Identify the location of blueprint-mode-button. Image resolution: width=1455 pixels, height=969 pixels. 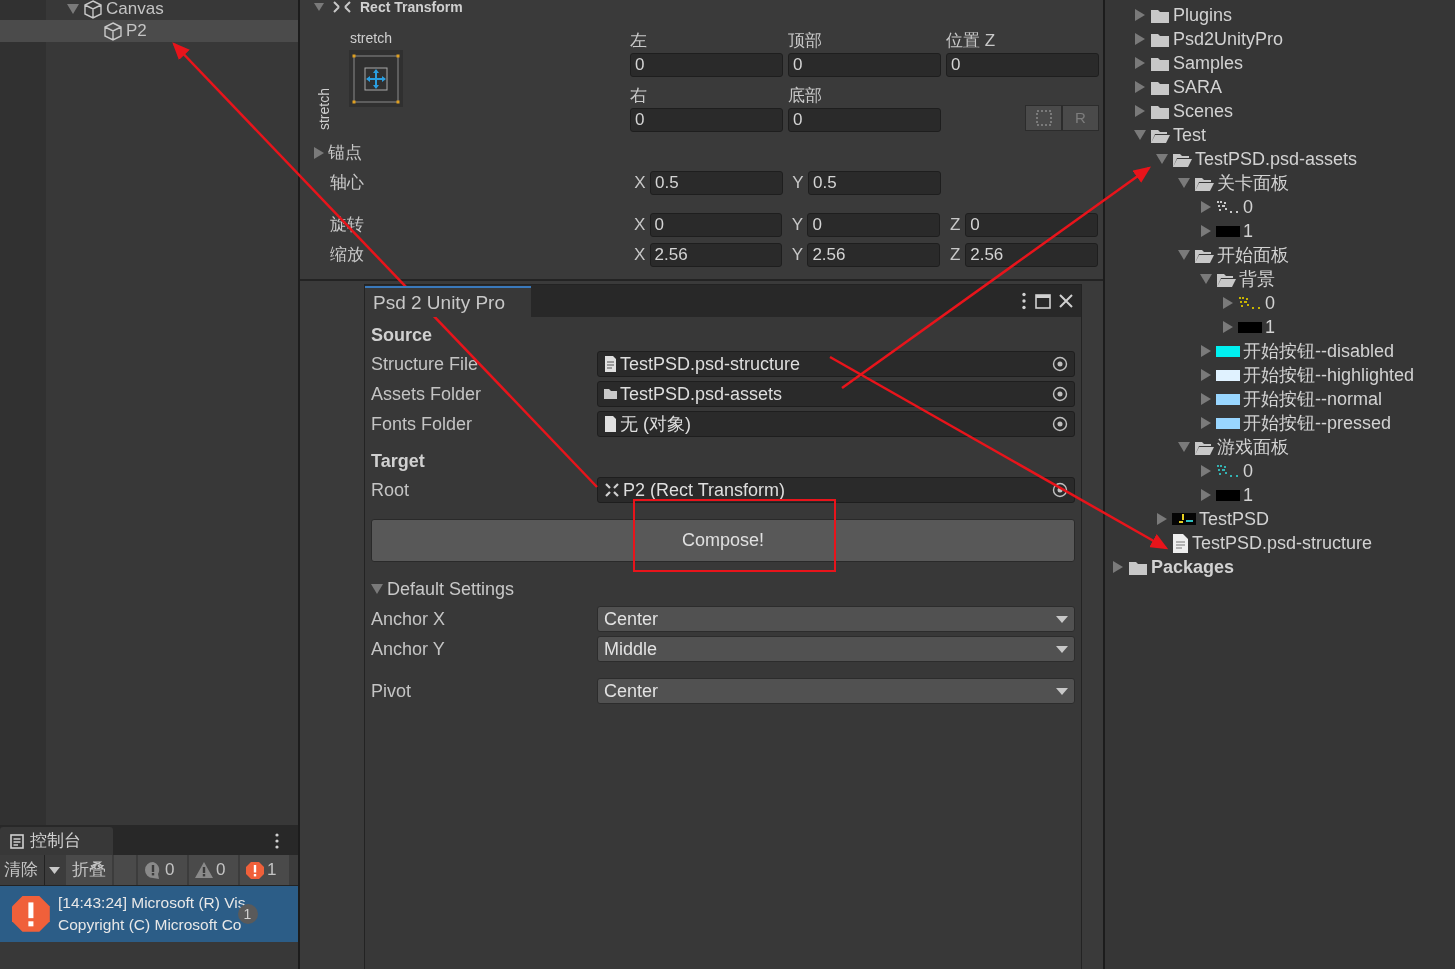
(1043, 118).